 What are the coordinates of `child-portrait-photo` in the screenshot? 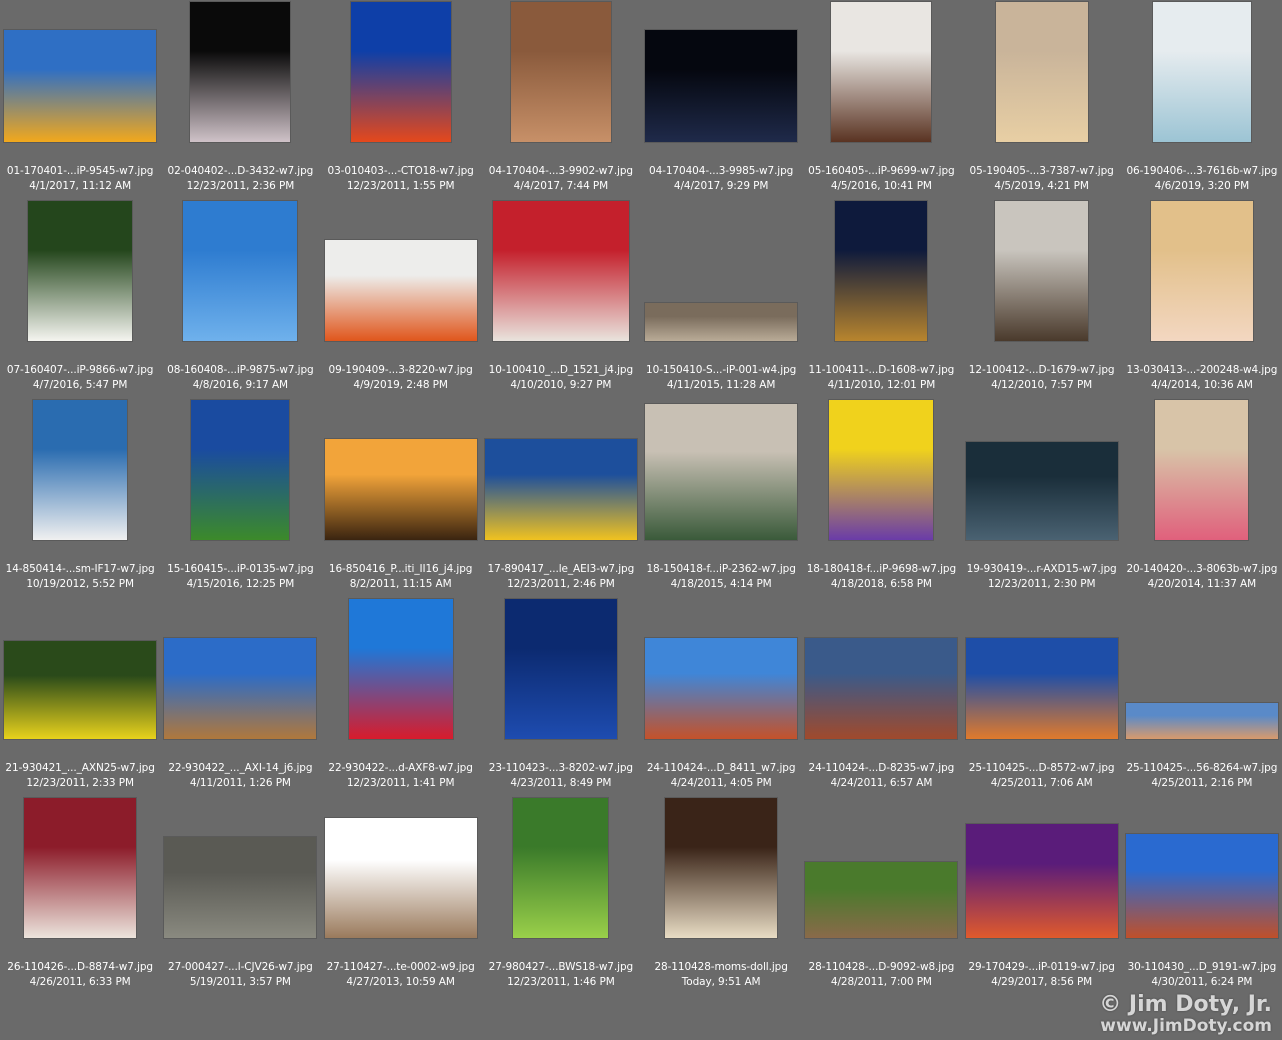 It's located at (1201, 271).